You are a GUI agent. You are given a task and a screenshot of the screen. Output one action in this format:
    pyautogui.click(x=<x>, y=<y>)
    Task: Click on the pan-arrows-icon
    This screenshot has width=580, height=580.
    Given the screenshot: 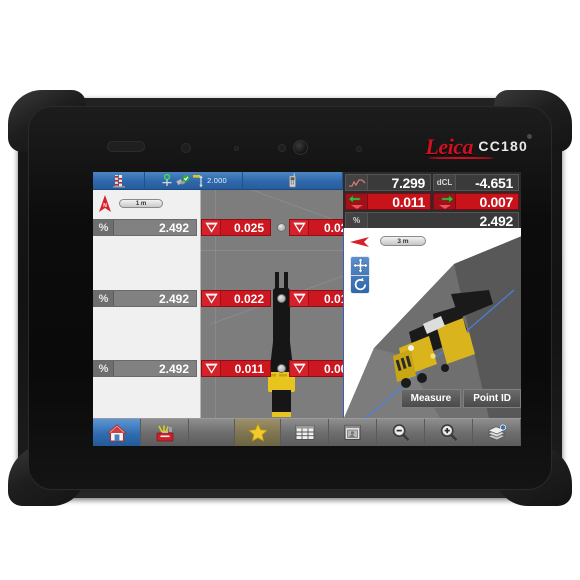 What is the action you would take?
    pyautogui.click(x=360, y=266)
    